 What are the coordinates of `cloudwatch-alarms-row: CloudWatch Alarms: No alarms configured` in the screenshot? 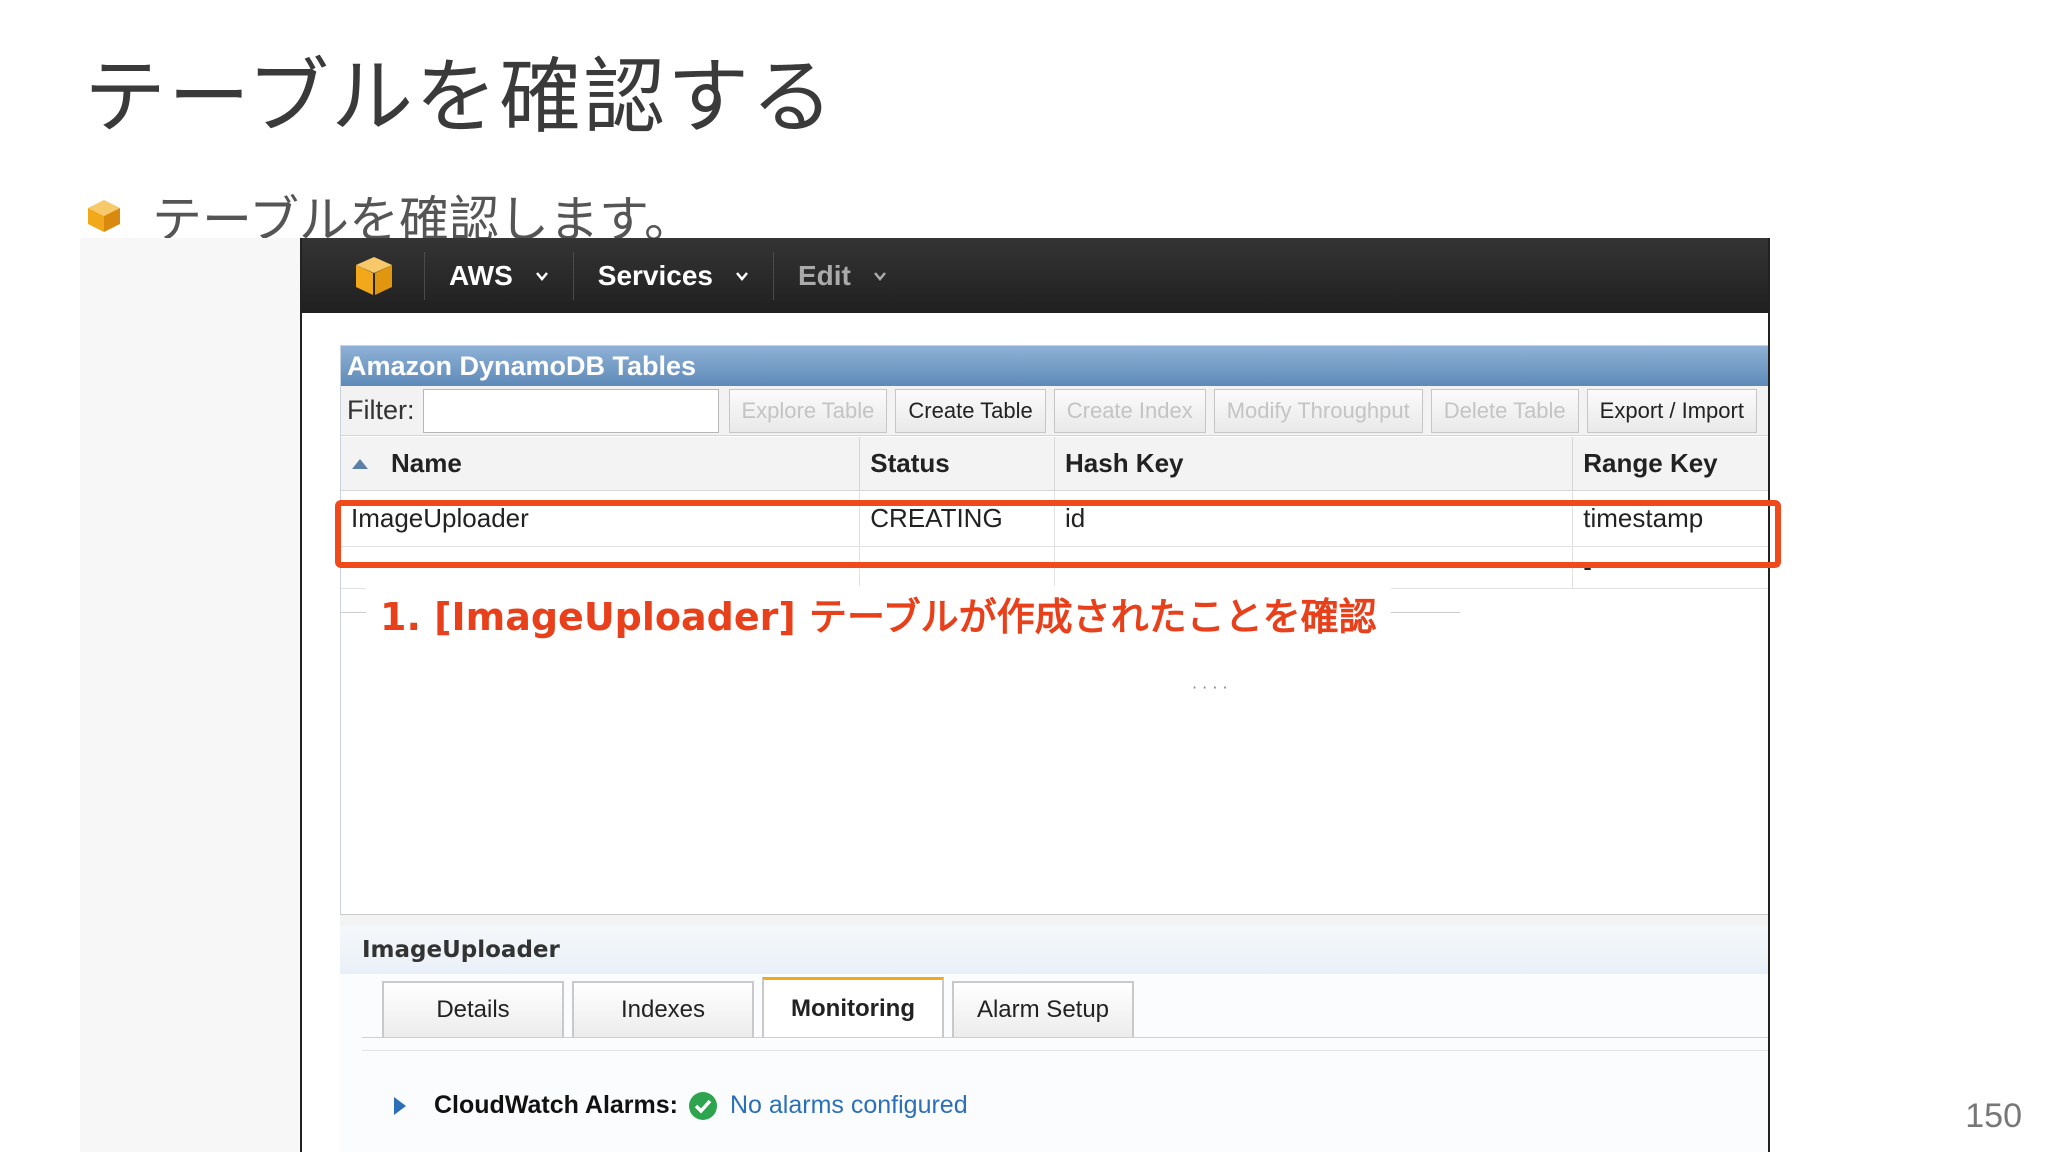 It's located at (1065, 1101).